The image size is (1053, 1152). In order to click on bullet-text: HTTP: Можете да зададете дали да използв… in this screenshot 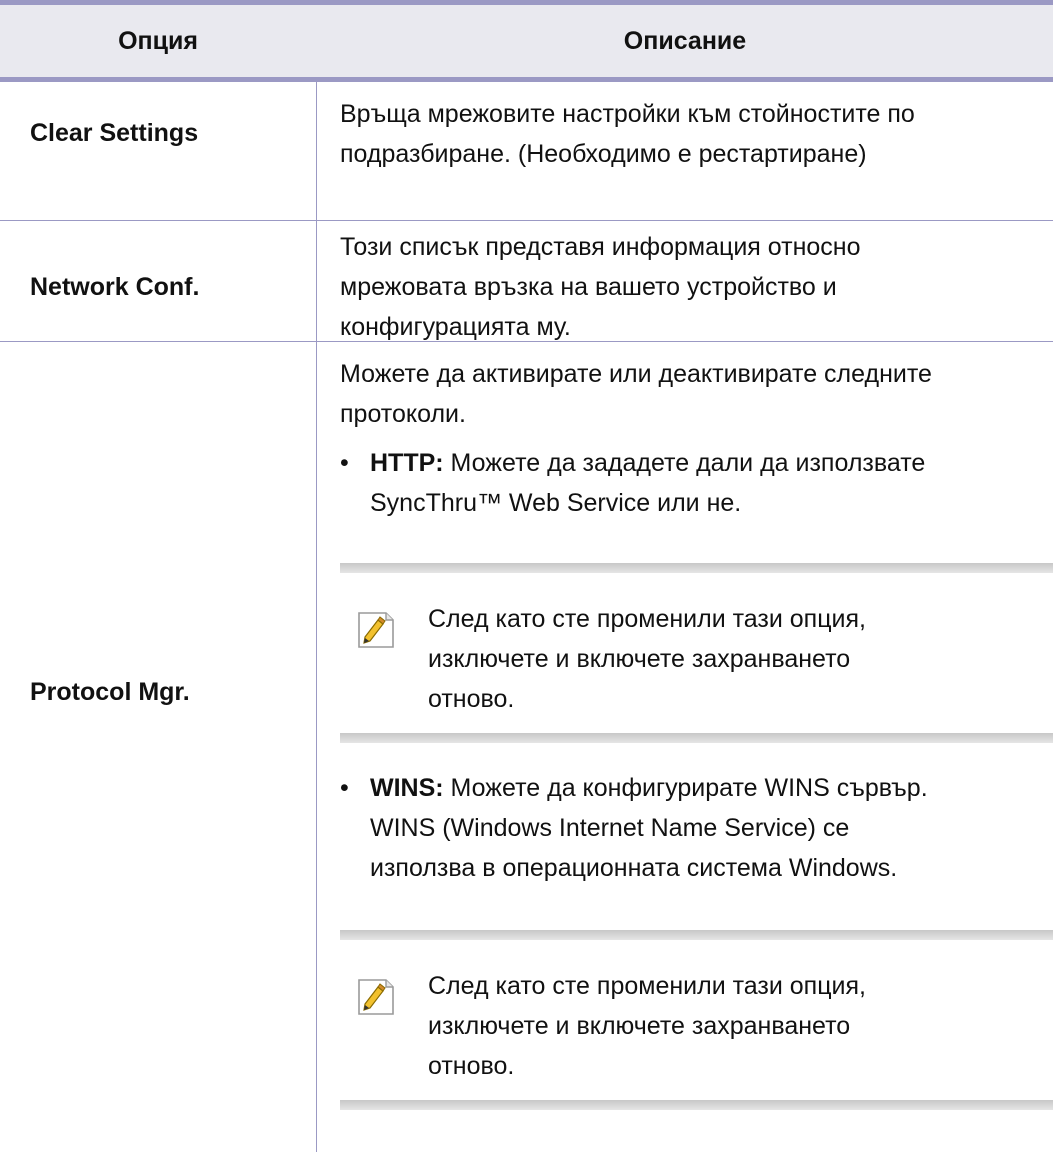, I will do `click(710, 483)`.